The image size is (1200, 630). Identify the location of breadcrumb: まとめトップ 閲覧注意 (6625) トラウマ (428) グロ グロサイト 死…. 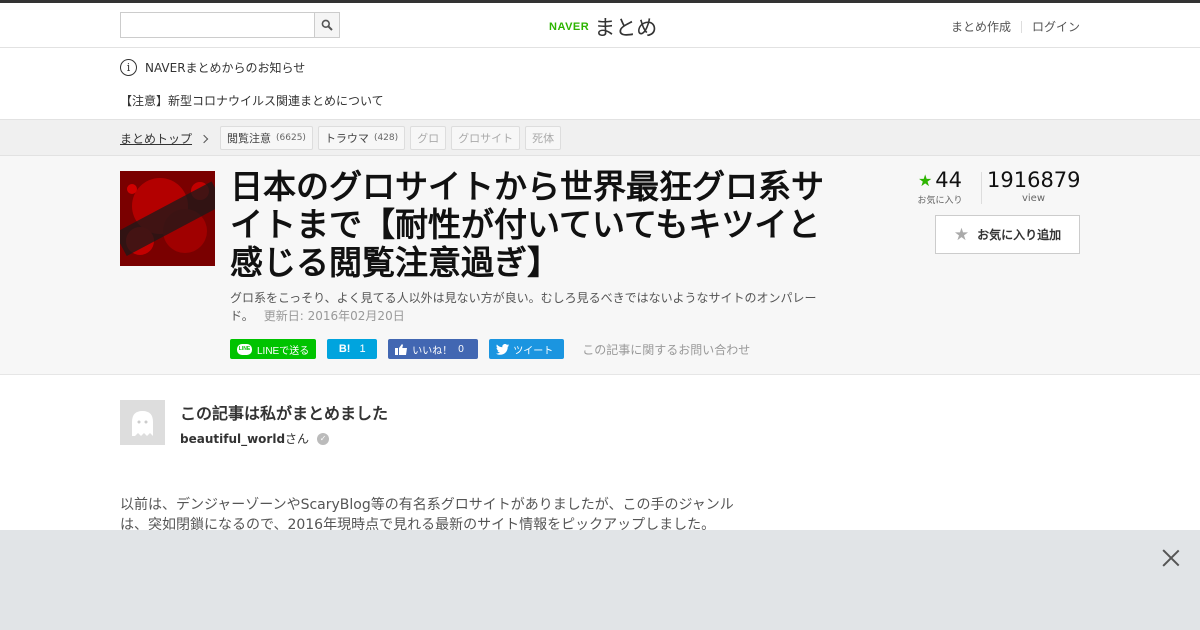
(600, 137).